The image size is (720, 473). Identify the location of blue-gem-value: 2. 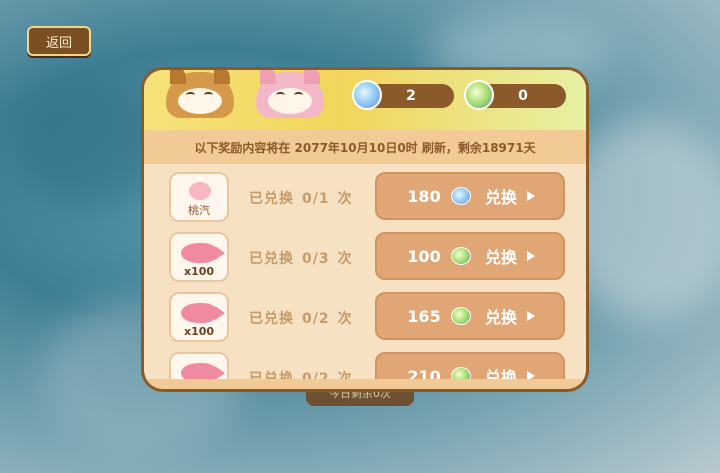
(411, 96).